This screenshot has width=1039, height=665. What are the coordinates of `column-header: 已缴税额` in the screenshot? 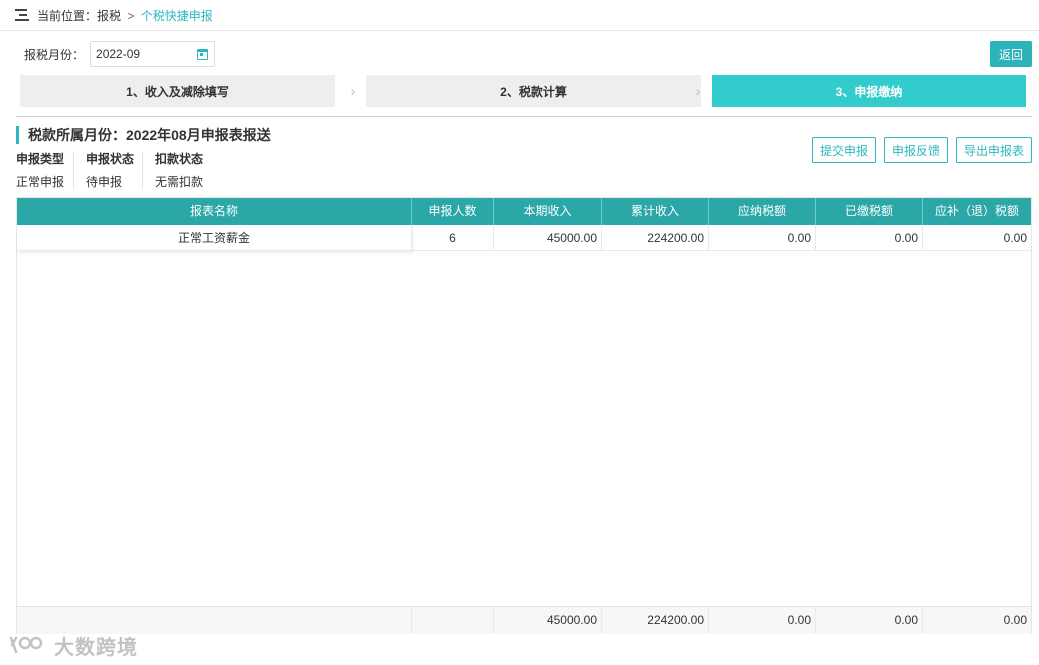 It's located at (869, 211).